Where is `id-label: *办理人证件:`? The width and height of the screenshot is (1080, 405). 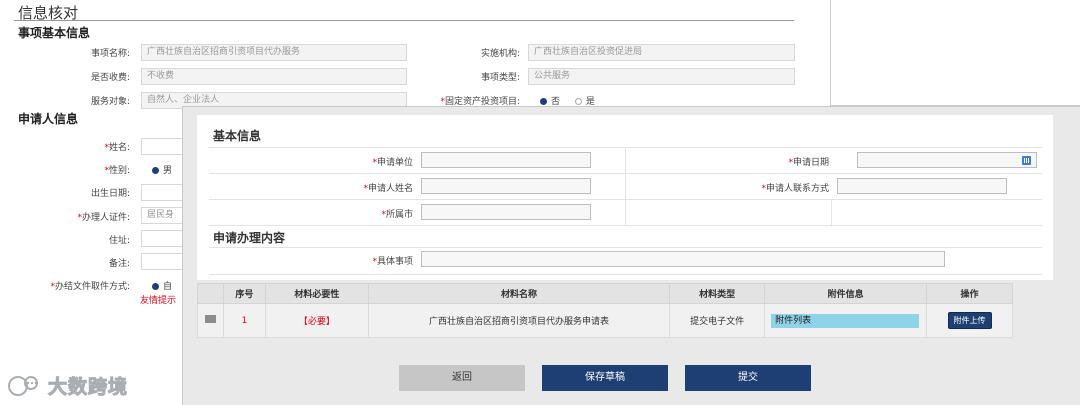 id-label: *办理人证件: is located at coordinates (85, 216).